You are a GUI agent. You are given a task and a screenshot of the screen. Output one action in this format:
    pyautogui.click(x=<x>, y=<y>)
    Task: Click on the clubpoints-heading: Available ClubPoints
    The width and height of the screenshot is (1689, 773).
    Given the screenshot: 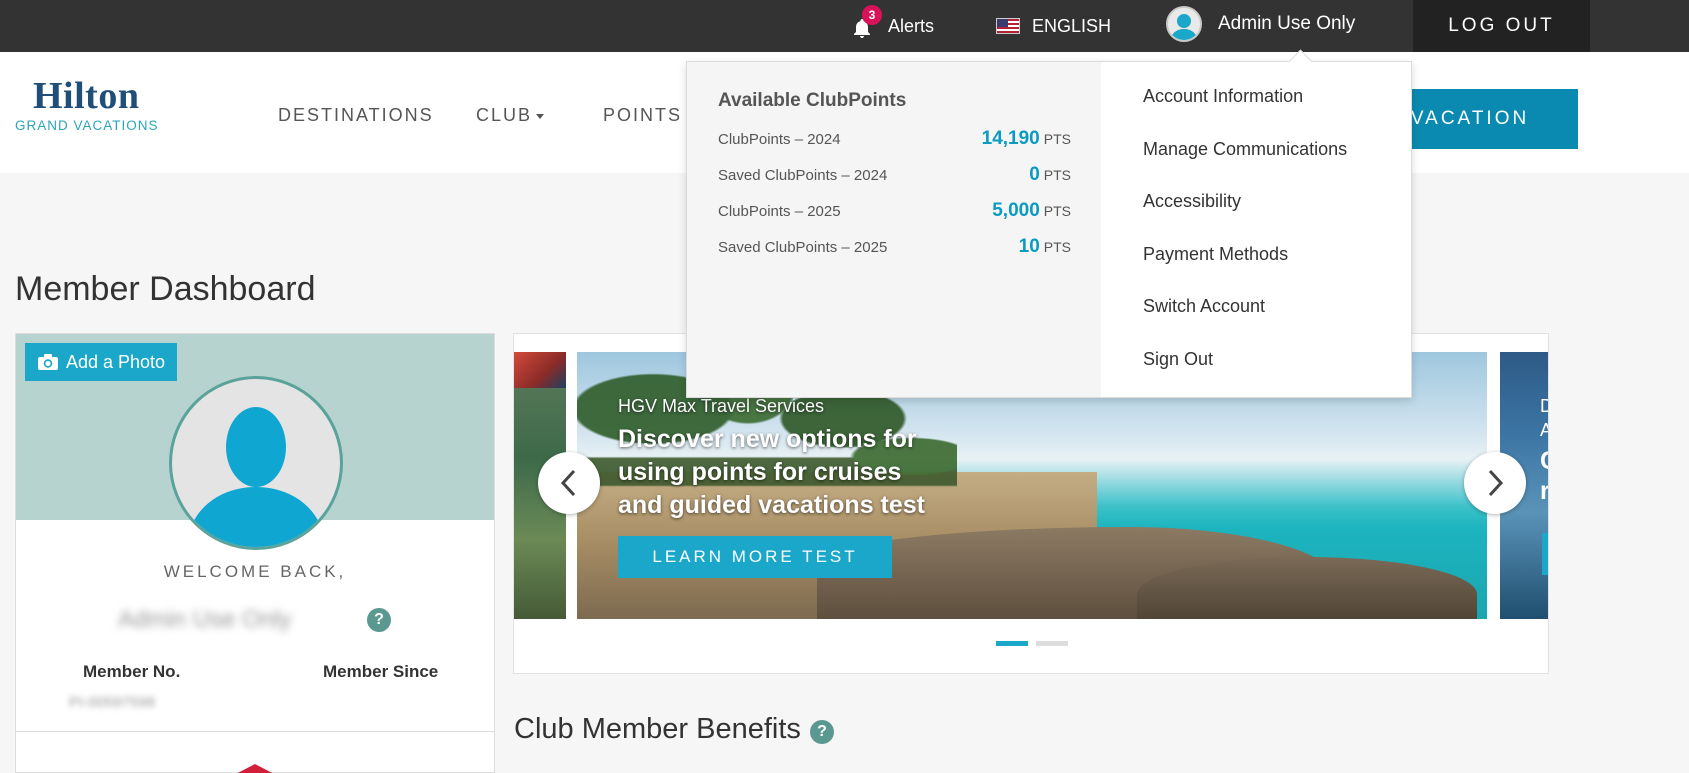 What is the action you would take?
    pyautogui.click(x=812, y=100)
    